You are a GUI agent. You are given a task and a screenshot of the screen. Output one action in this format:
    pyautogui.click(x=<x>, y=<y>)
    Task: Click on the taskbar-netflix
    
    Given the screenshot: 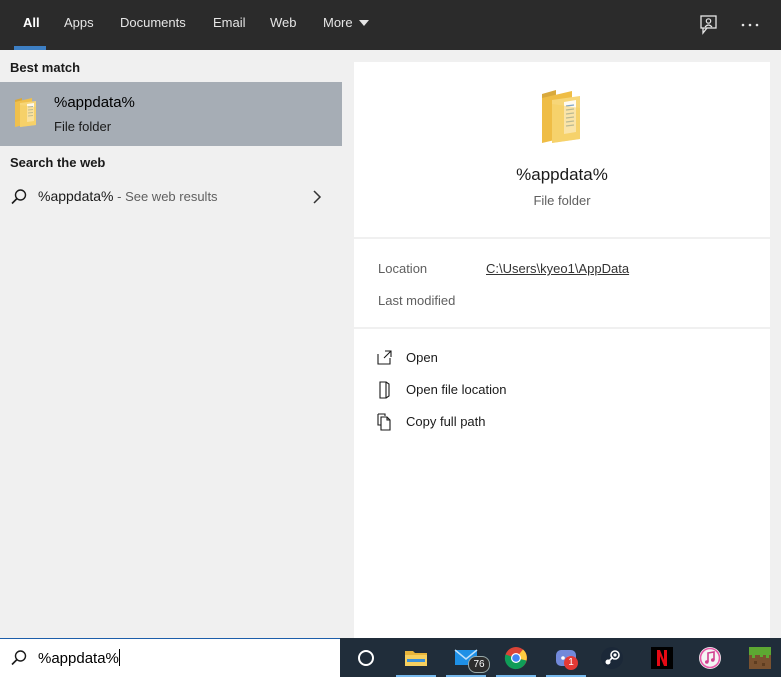 What is the action you would take?
    pyautogui.click(x=662, y=657)
    